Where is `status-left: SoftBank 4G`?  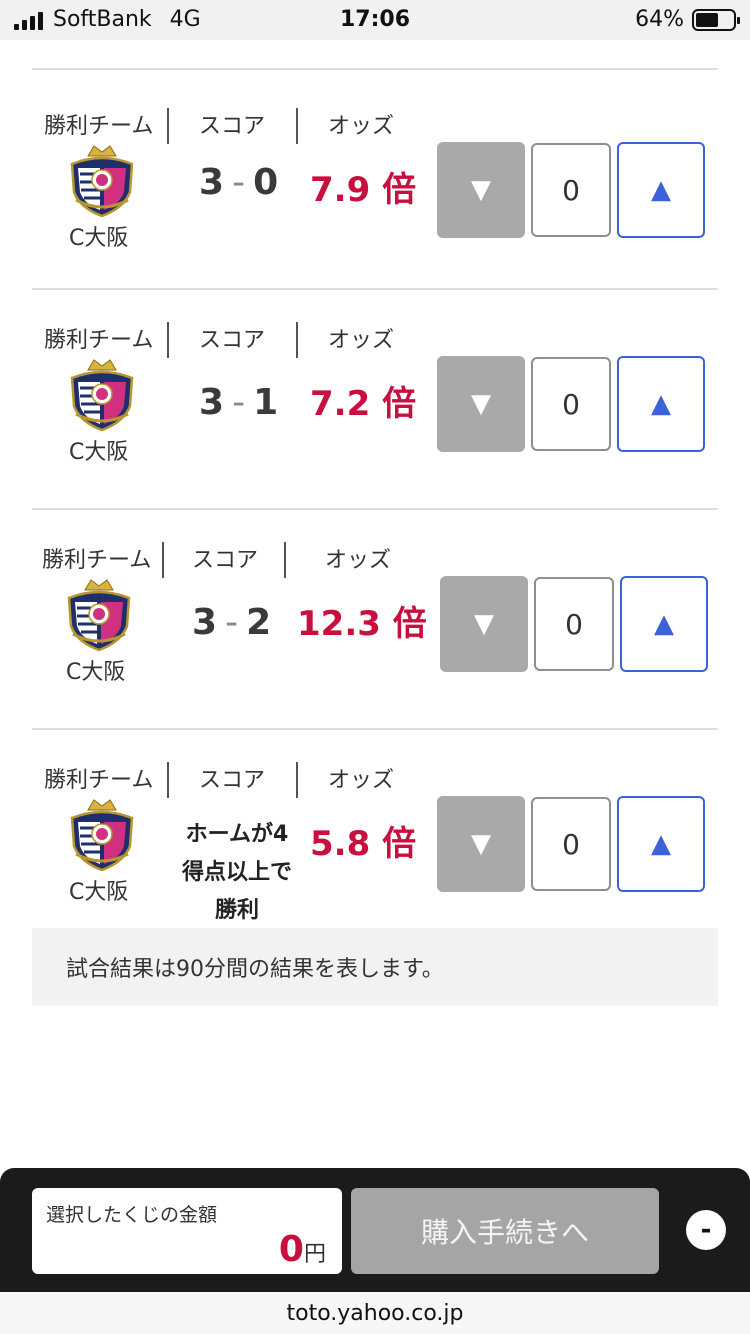
status-left: SoftBank 4G is located at coordinates (107, 19).